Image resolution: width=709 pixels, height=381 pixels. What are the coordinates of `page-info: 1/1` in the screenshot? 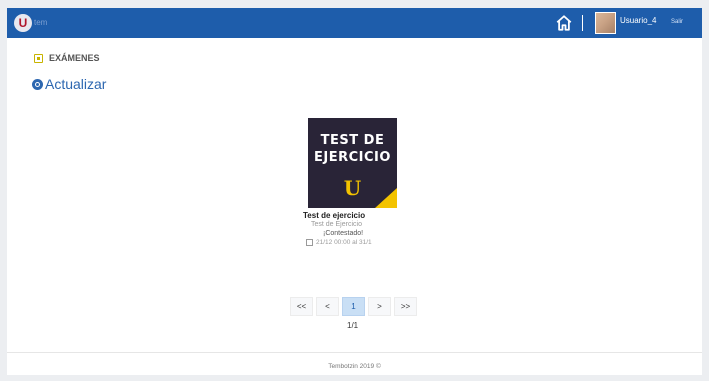 It's located at (353, 325).